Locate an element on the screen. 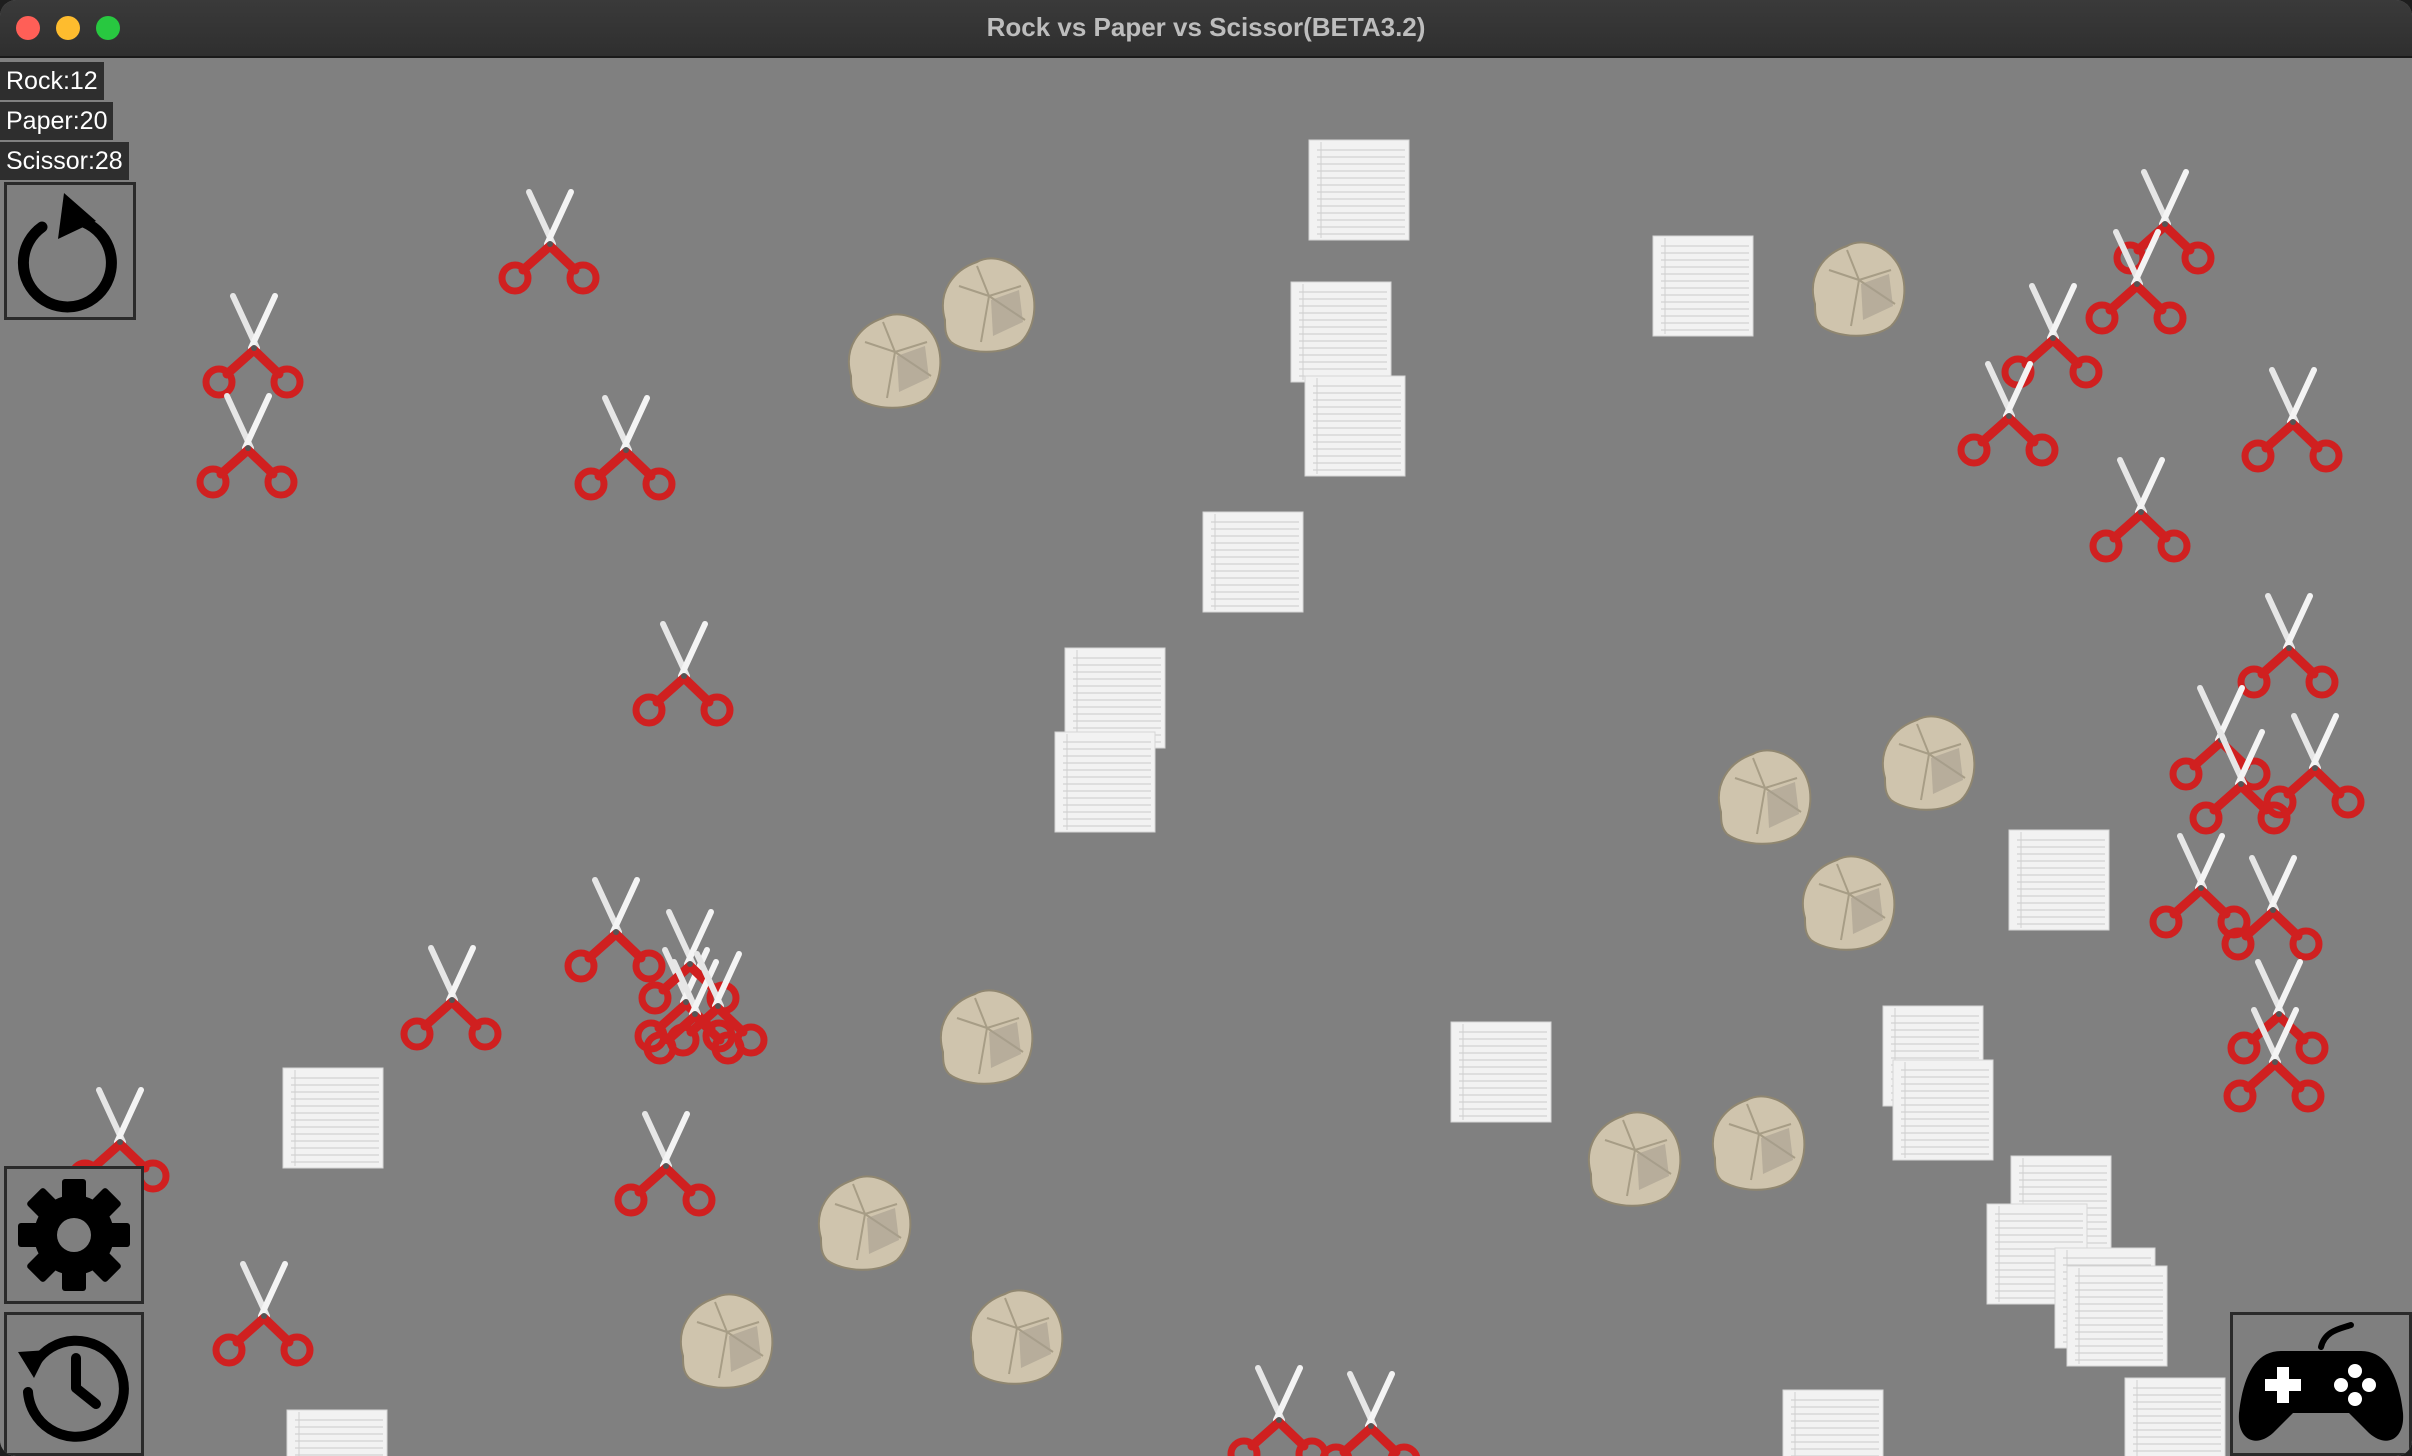 This screenshot has width=2412, height=1456. rock-counter-label: Rock: is located at coordinates (38, 81).